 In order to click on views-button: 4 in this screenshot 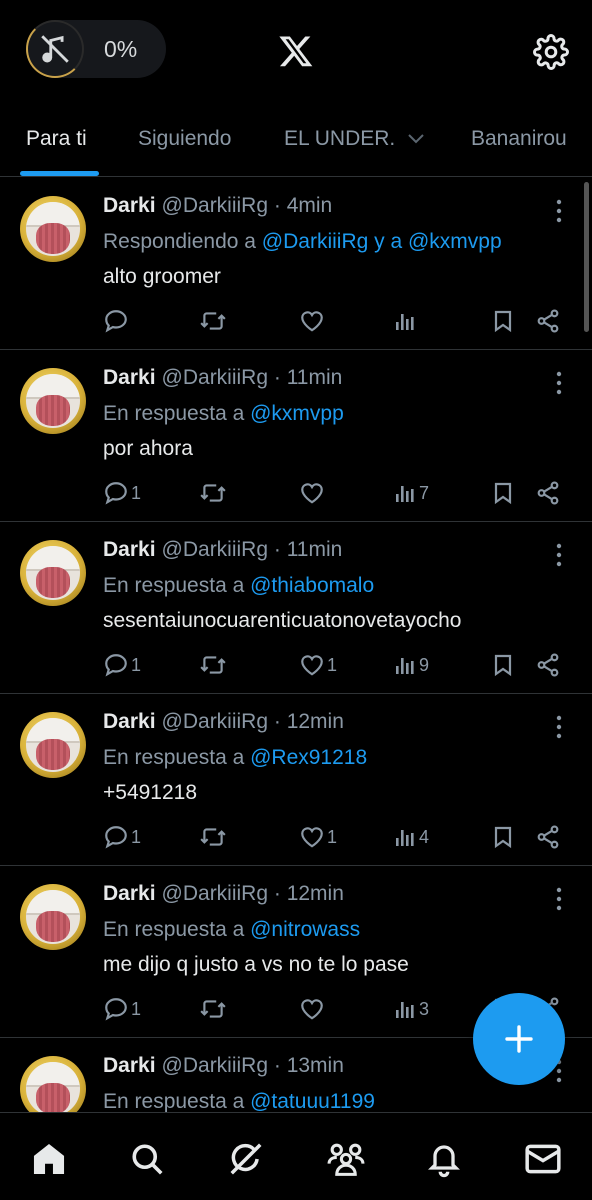, I will do `click(411, 837)`.